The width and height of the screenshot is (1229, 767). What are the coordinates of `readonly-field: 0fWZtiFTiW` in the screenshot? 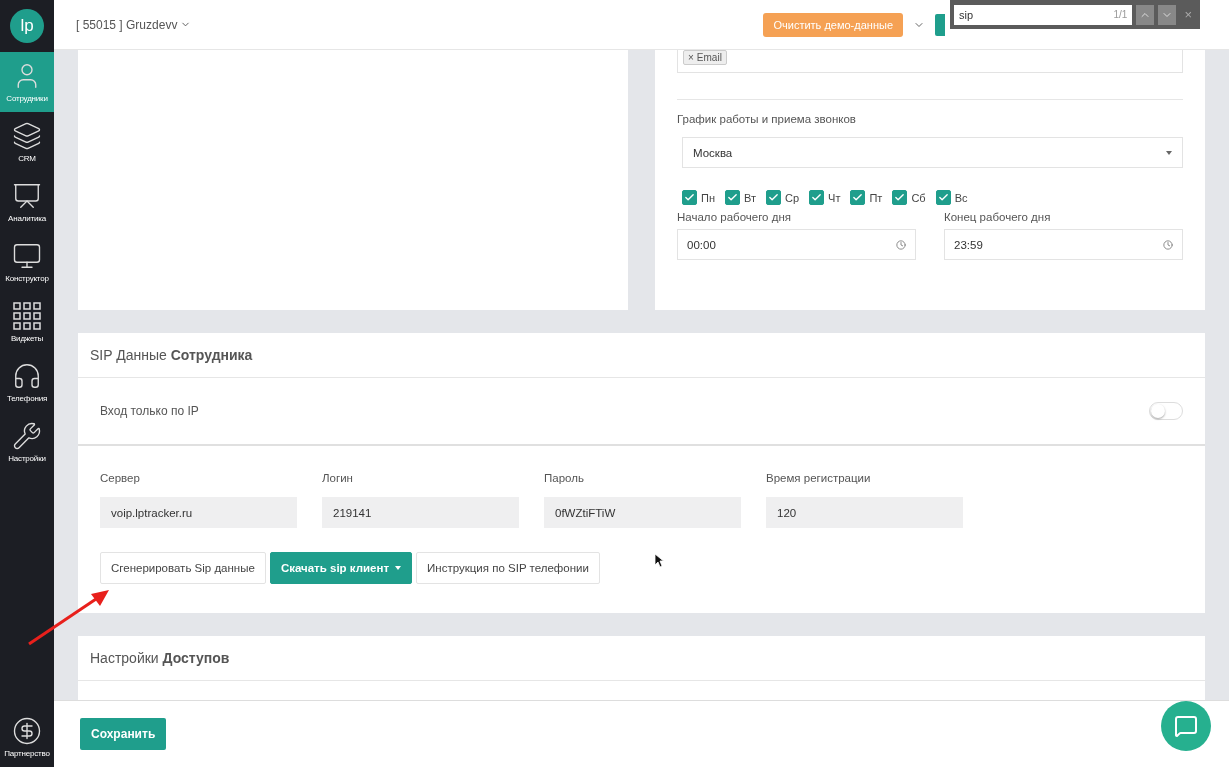 It's located at (642, 512).